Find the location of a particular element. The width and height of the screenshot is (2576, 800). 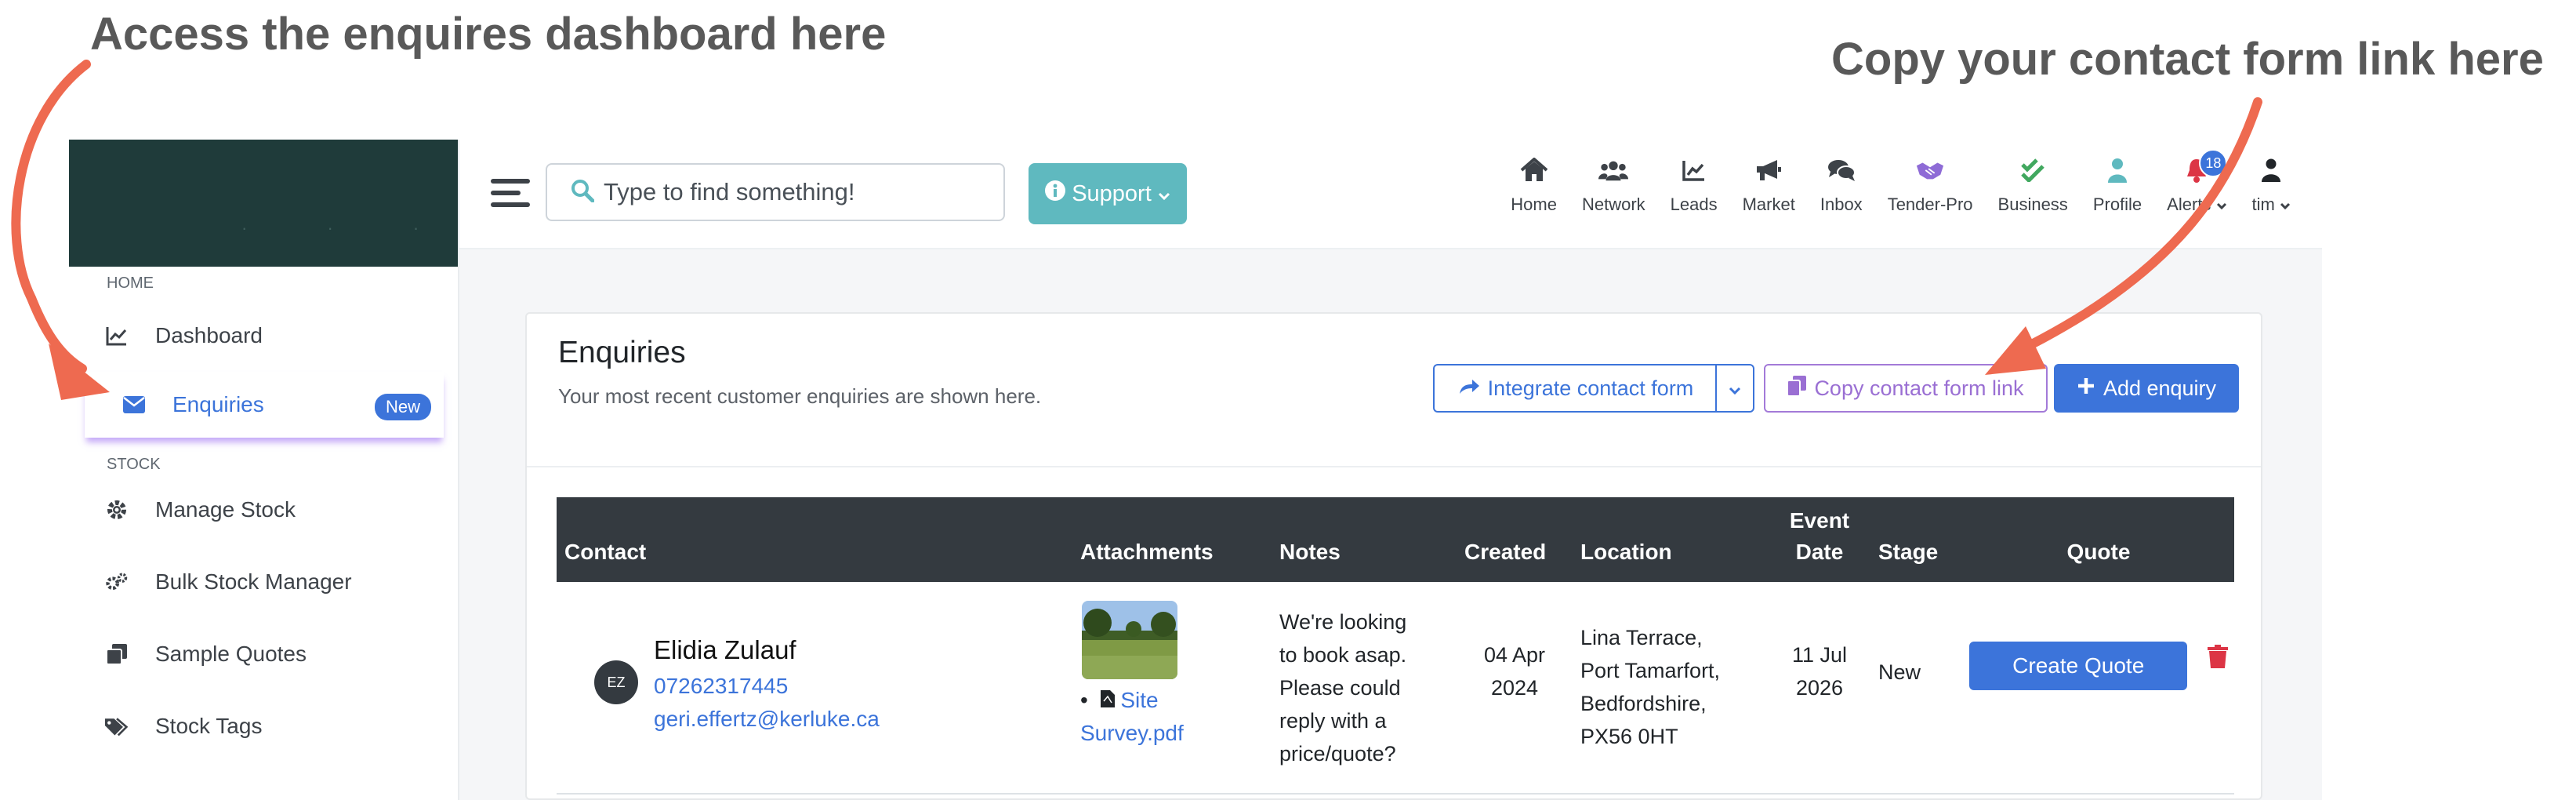

contact-phone-link: 07262317445 is located at coordinates (721, 686).